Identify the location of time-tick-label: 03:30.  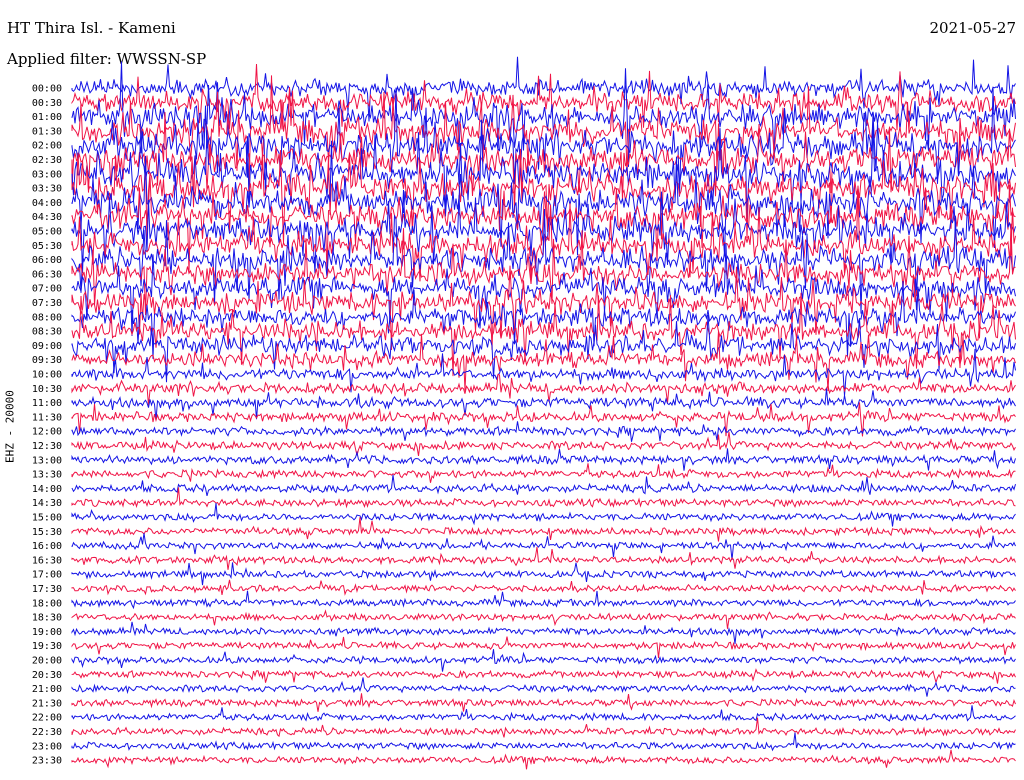
(47, 189).